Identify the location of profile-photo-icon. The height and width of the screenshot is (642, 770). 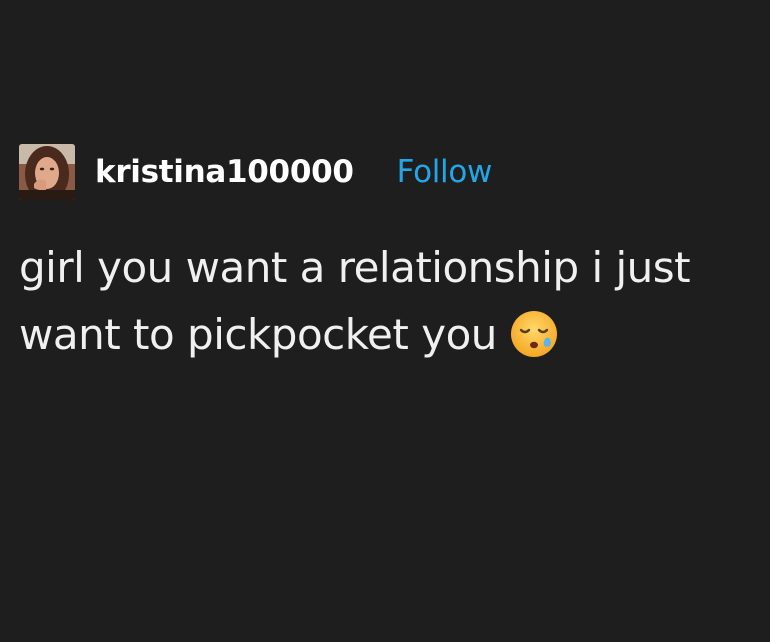
(47, 172).